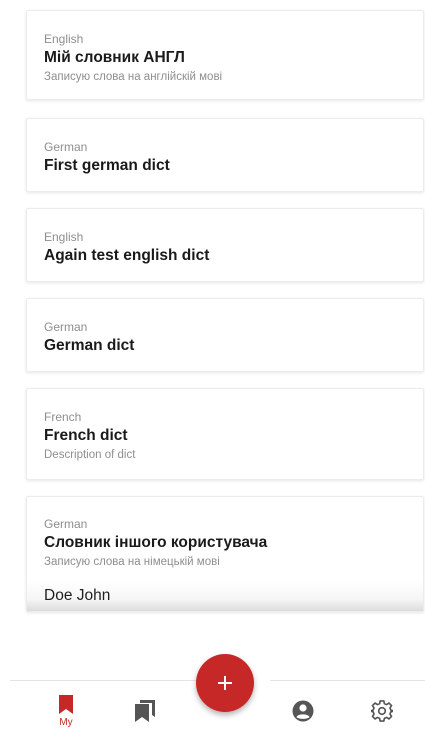  Describe the element at coordinates (225, 596) in the screenshot. I see `owner-strip: Doe John` at that location.